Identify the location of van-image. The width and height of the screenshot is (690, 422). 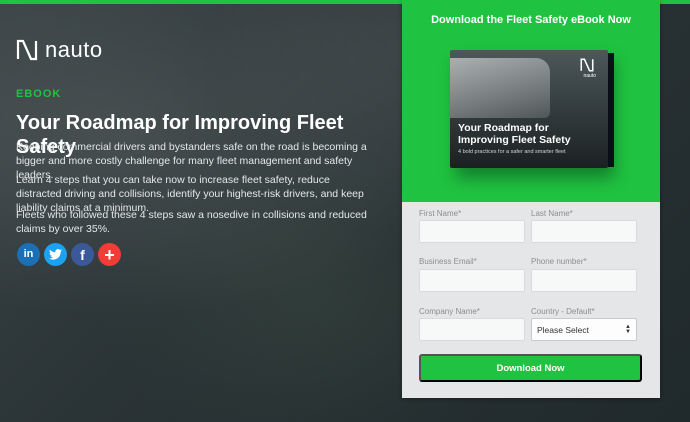
(500, 88).